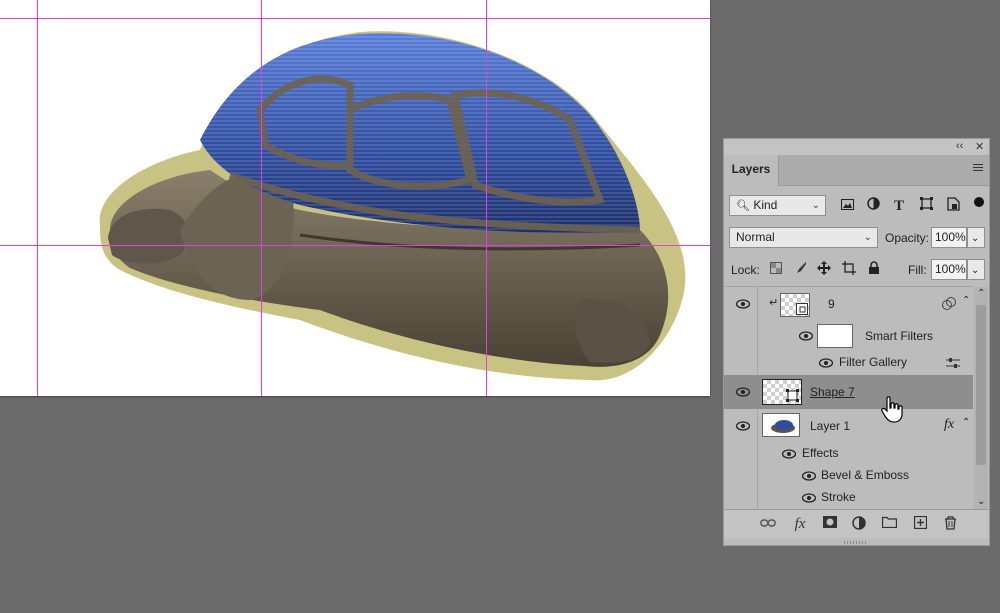  What do you see at coordinates (745, 270) in the screenshot?
I see `lock-label: Lock:` at bounding box center [745, 270].